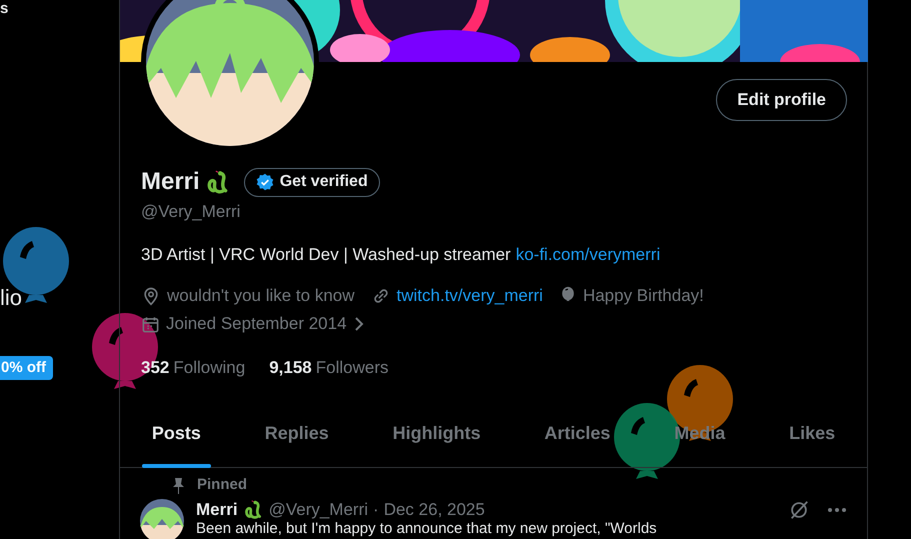 Image resolution: width=911 pixels, height=539 pixels. Describe the element at coordinates (469, 296) in the screenshot. I see `website-link: twitch.tv/very_merri` at that location.